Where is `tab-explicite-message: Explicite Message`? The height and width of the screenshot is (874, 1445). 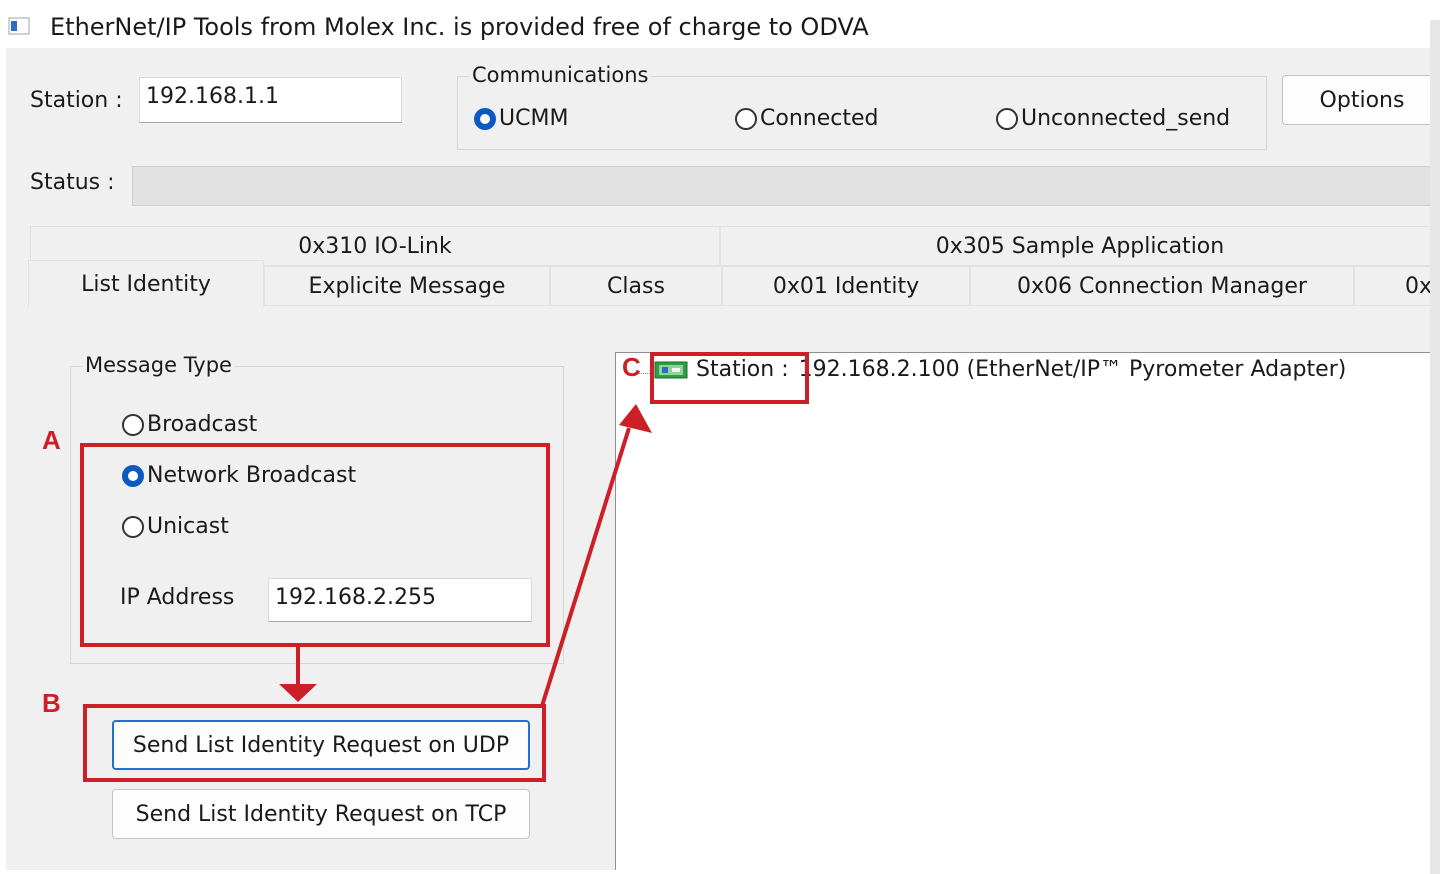 tab-explicite-message: Explicite Message is located at coordinates (407, 286).